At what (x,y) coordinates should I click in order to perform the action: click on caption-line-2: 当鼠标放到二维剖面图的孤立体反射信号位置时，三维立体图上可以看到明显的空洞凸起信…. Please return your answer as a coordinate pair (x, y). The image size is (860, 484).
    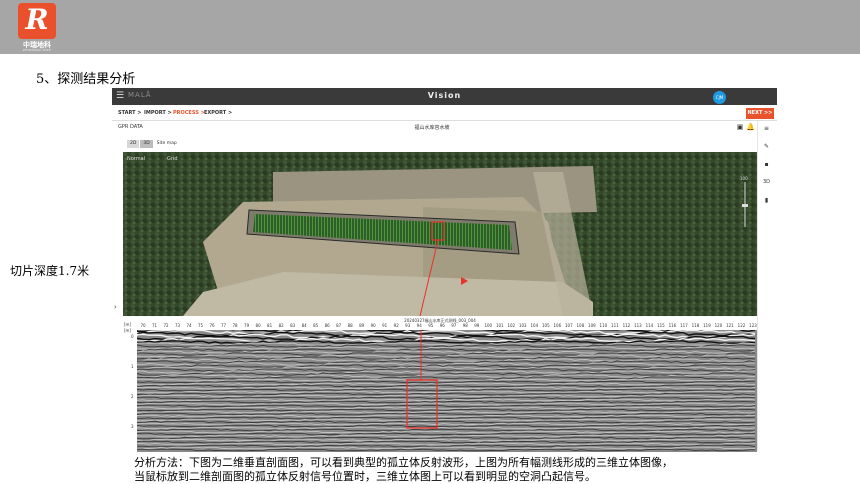
    Looking at the image, I should click on (365, 476).